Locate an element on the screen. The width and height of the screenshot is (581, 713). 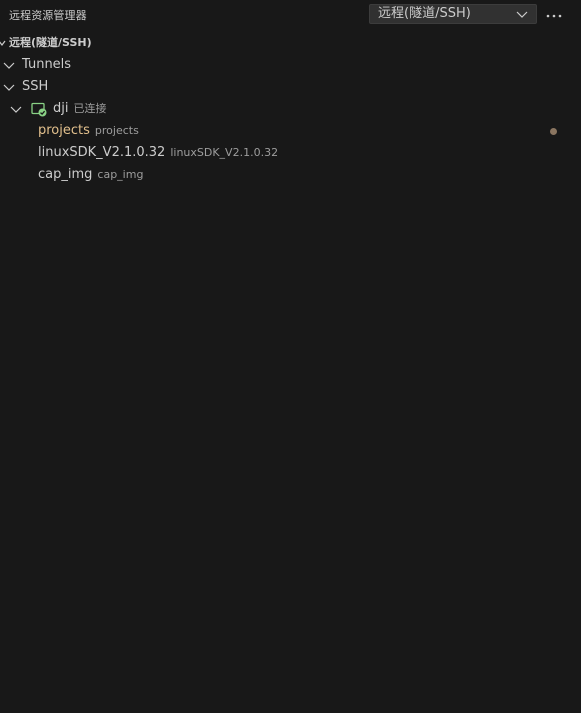
panel-title: 远程资源管理器 is located at coordinates (48, 15).